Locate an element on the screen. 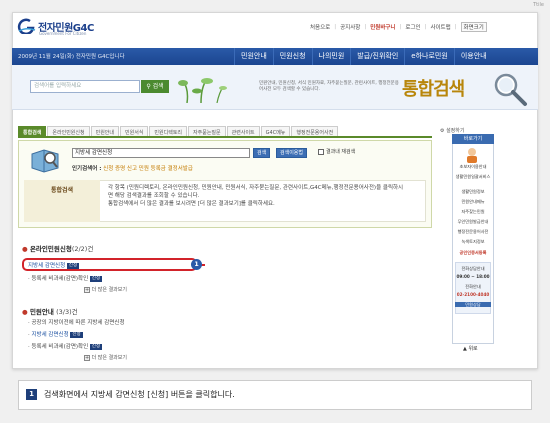  guide-person-icon is located at coordinates (472, 155).